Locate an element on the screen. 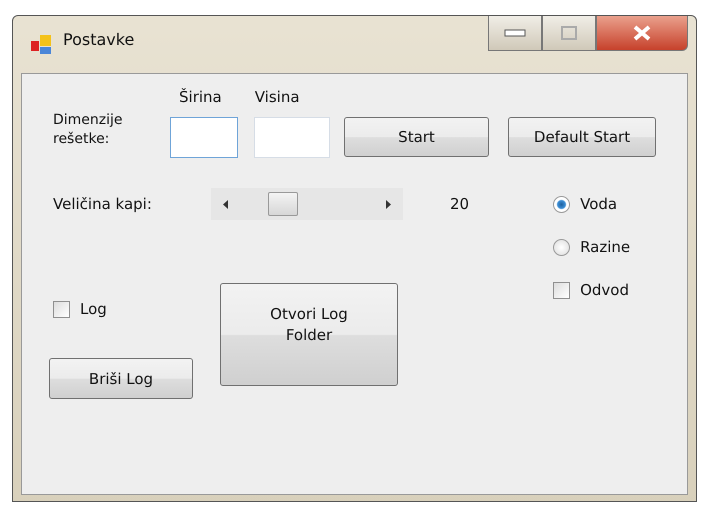 The image size is (701, 507). grid-size-label: Dimenzije rešetke: is located at coordinates (88, 130).